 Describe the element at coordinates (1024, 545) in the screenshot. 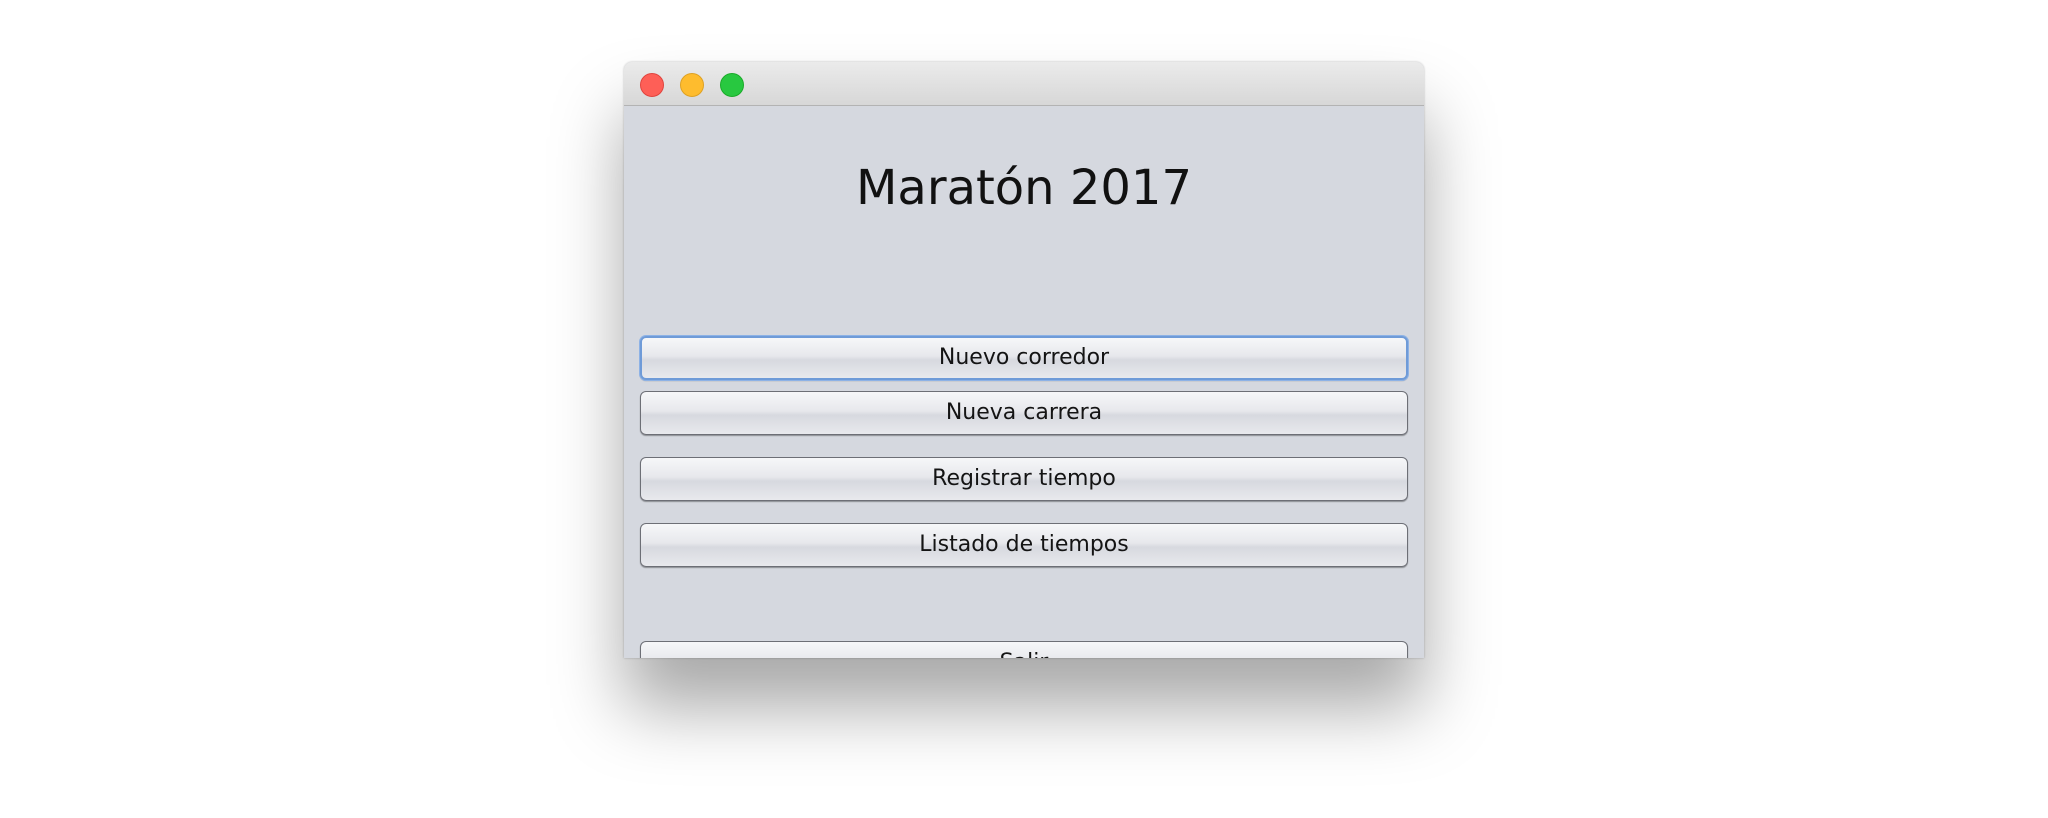

I see `times-list-button: Listado de tiempos` at that location.